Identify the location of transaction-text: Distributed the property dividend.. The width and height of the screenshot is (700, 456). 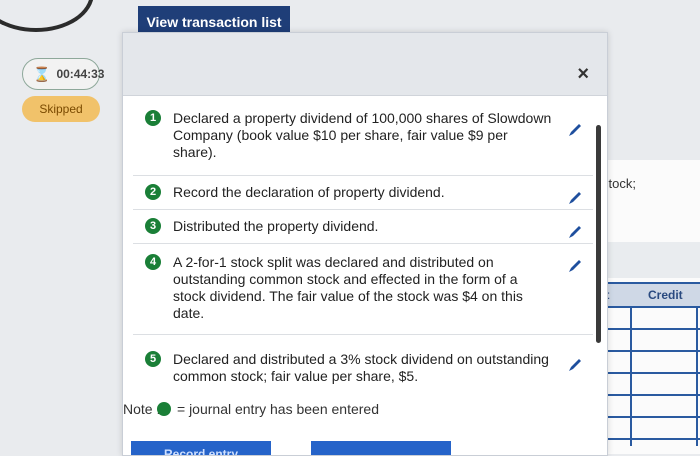
(276, 226).